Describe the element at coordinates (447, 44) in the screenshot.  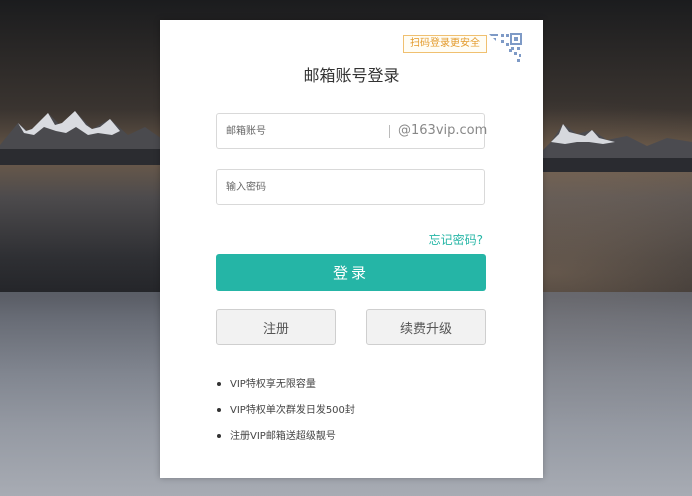
I see `qr-login-tip: 扫码登录更安全` at that location.